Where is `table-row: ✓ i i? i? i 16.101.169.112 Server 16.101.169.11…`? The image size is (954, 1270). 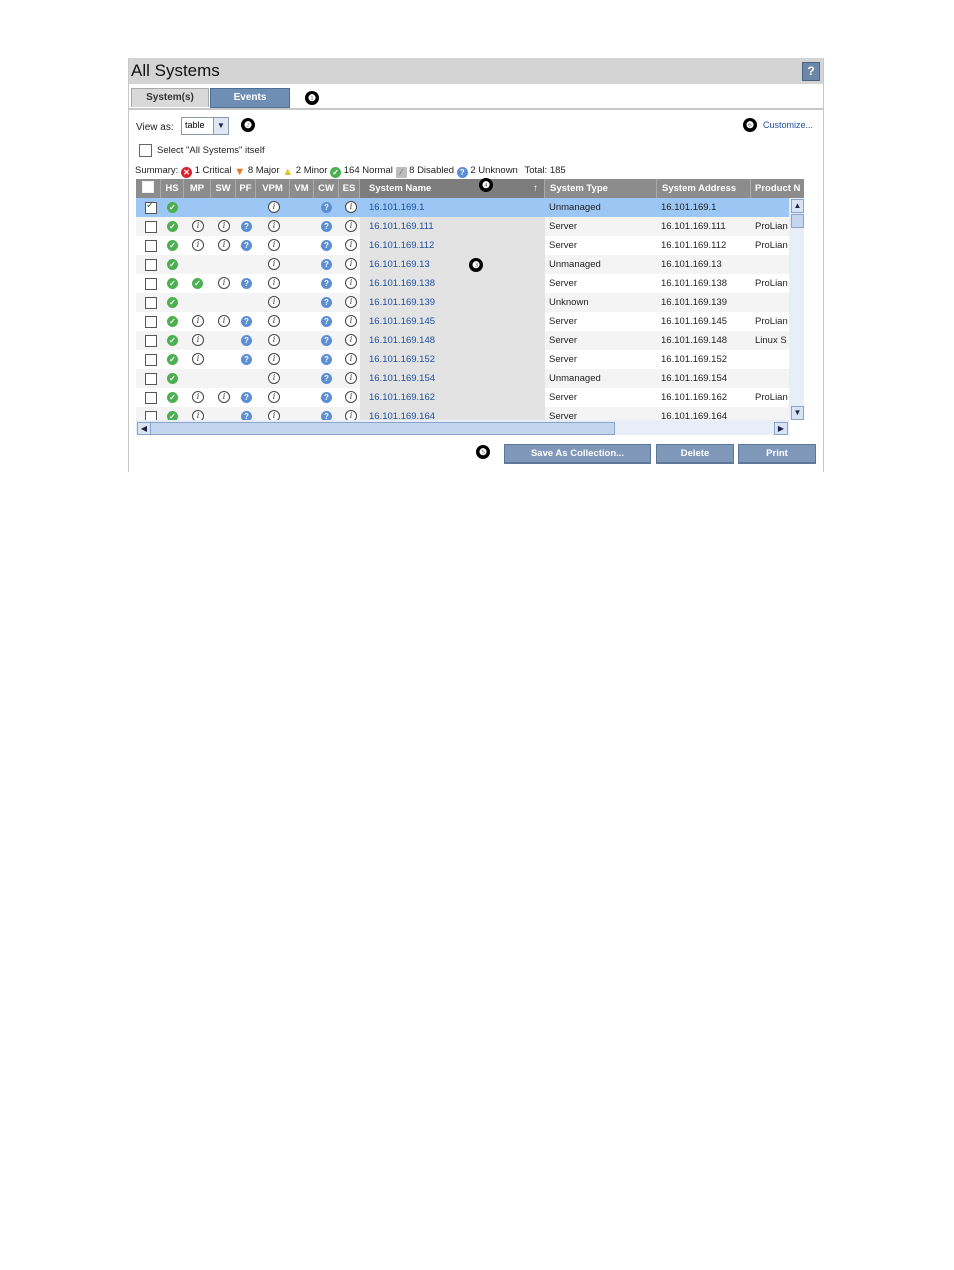 table-row: ✓ i i? i? i 16.101.169.112 Server 16.101.169.11… is located at coordinates (462, 245).